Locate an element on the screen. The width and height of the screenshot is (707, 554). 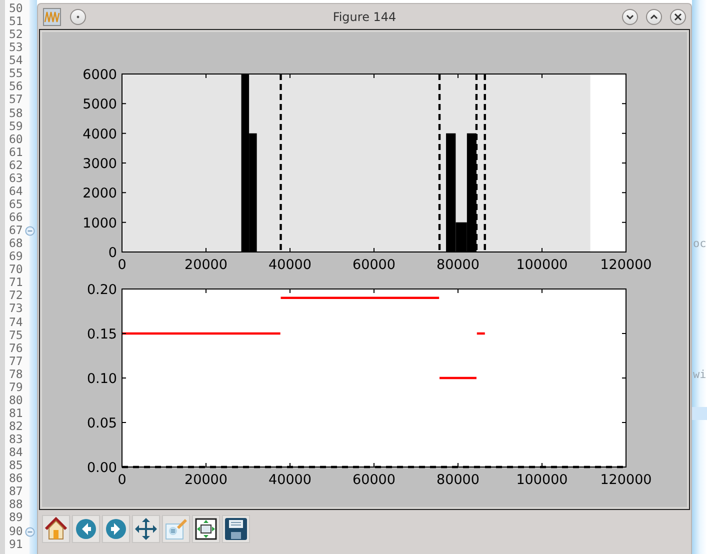
line-number: 67 is located at coordinates (16, 231).